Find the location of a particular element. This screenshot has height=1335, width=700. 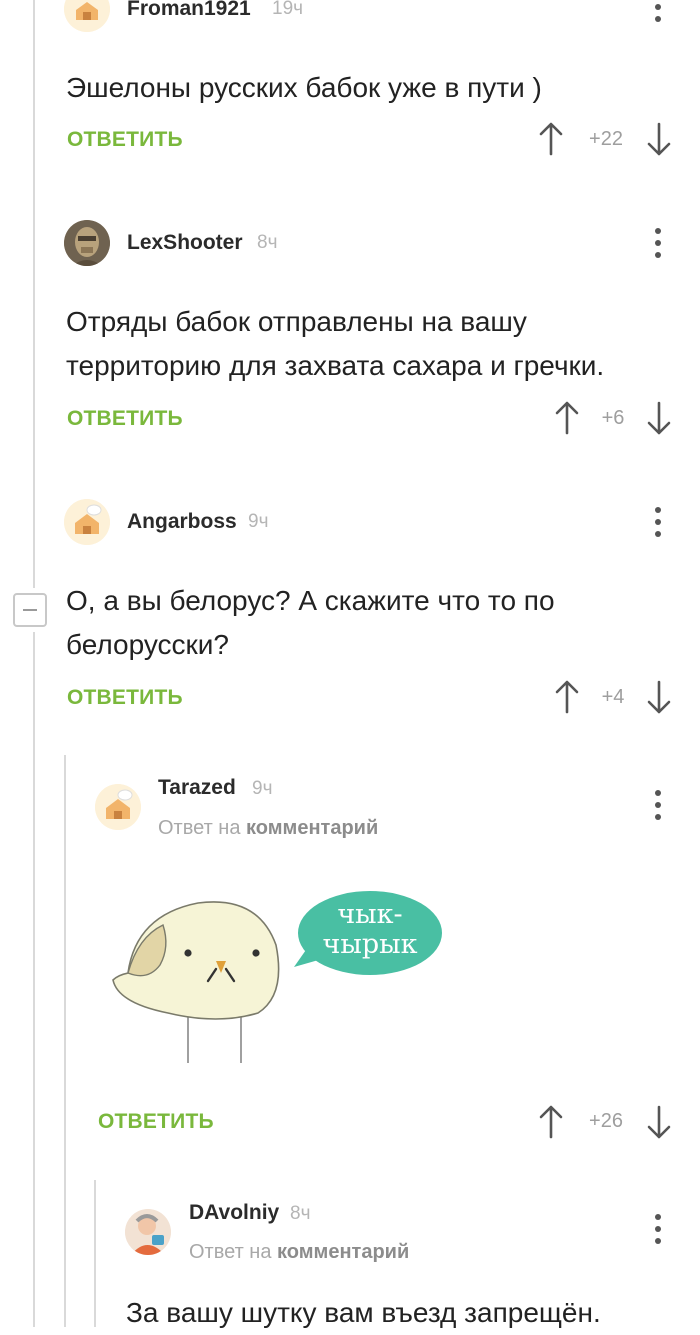

image-bubble-text-line1: чык- is located at coordinates (369, 914).